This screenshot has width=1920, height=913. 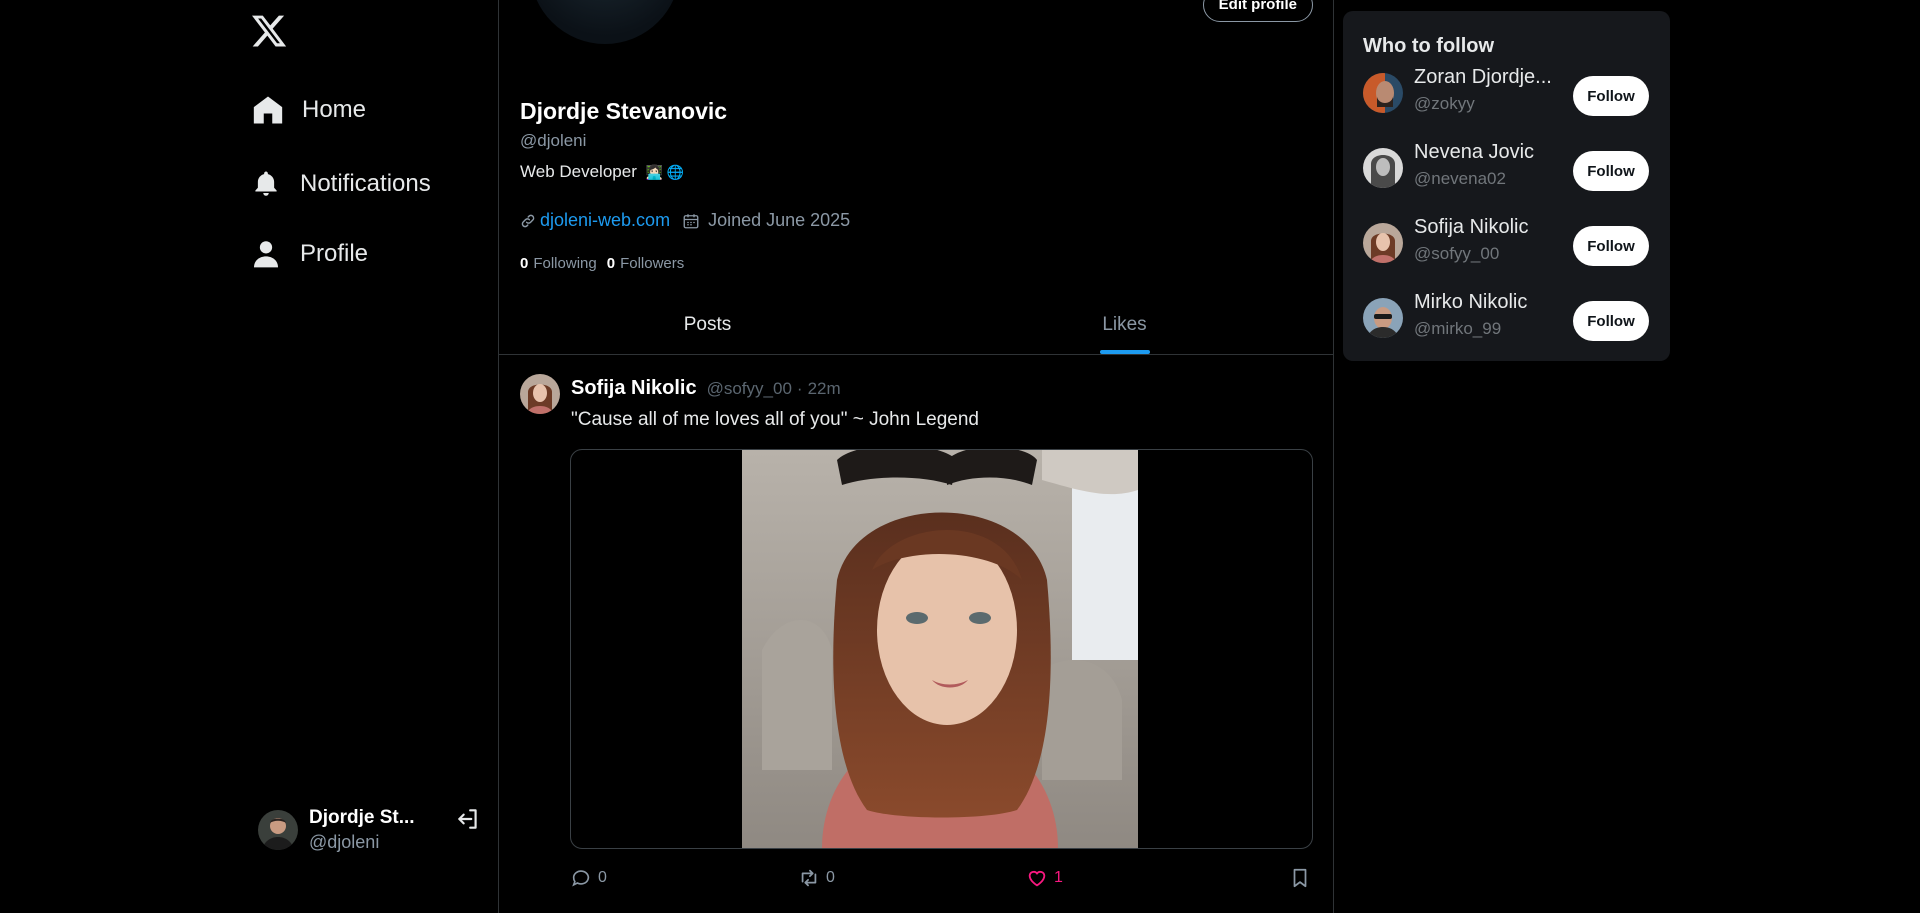 I want to click on profile-tabs: Posts Likes, so click(x=916, y=325).